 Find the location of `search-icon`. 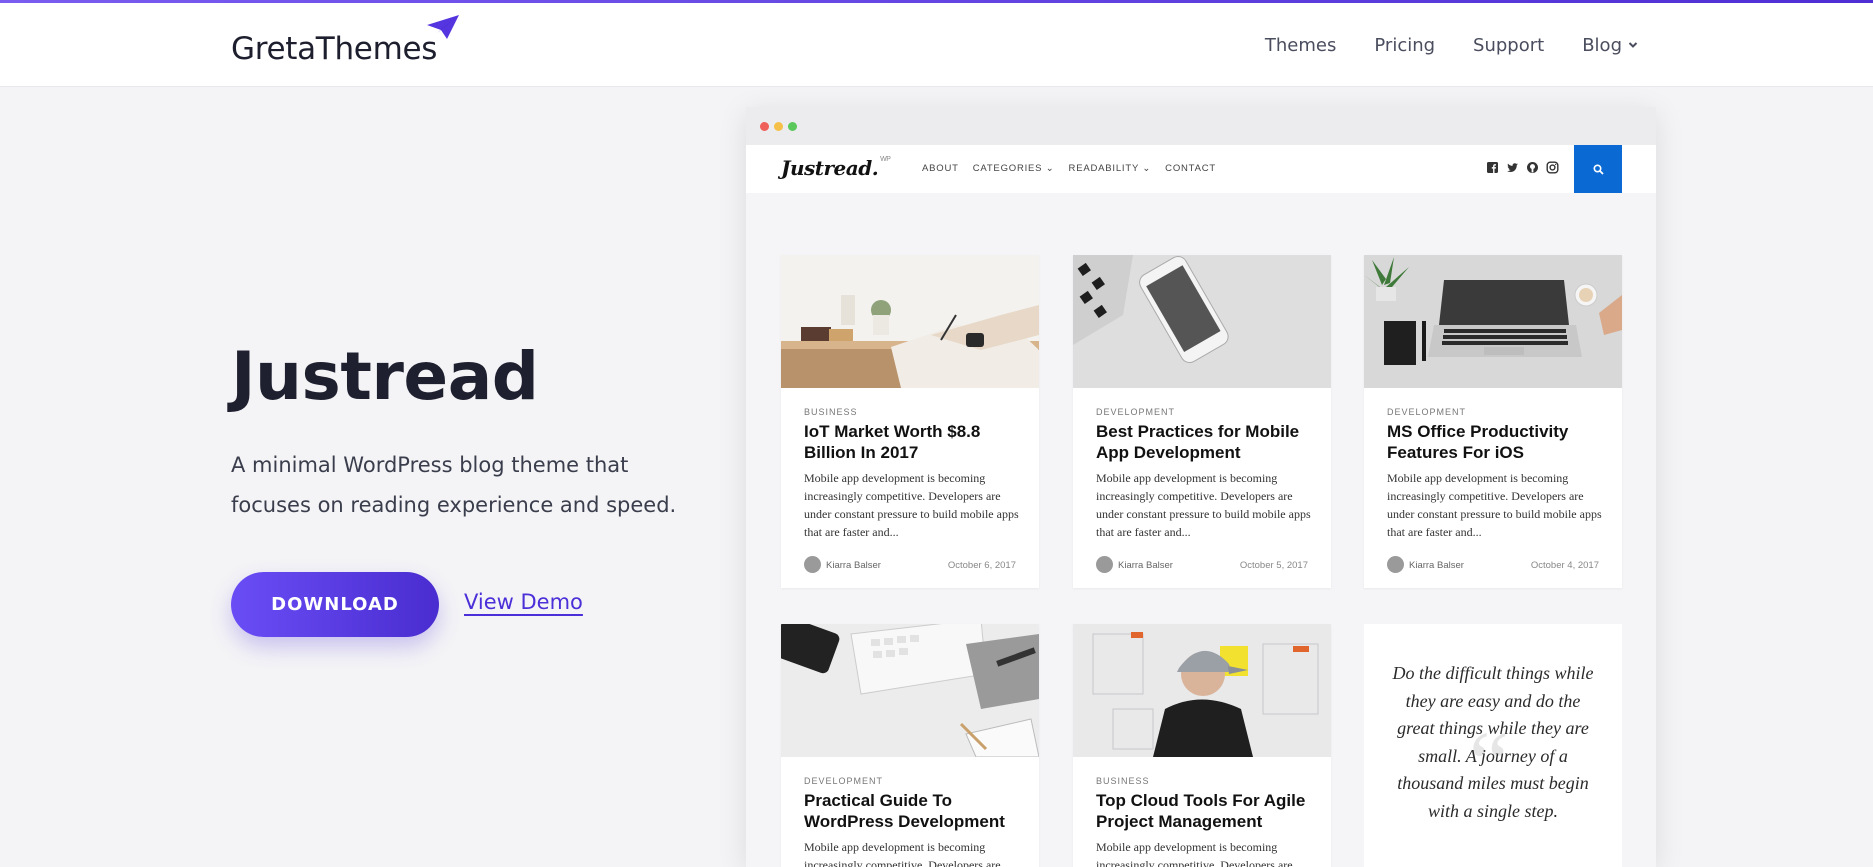

search-icon is located at coordinates (1598, 169).